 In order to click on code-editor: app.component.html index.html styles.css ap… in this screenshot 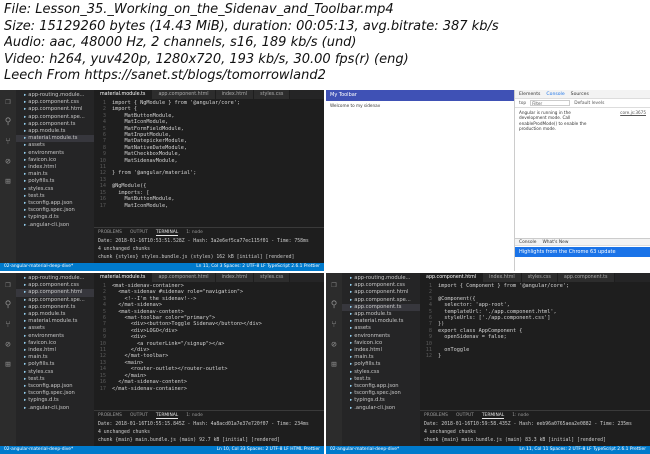, I will do `click(535, 359)`.